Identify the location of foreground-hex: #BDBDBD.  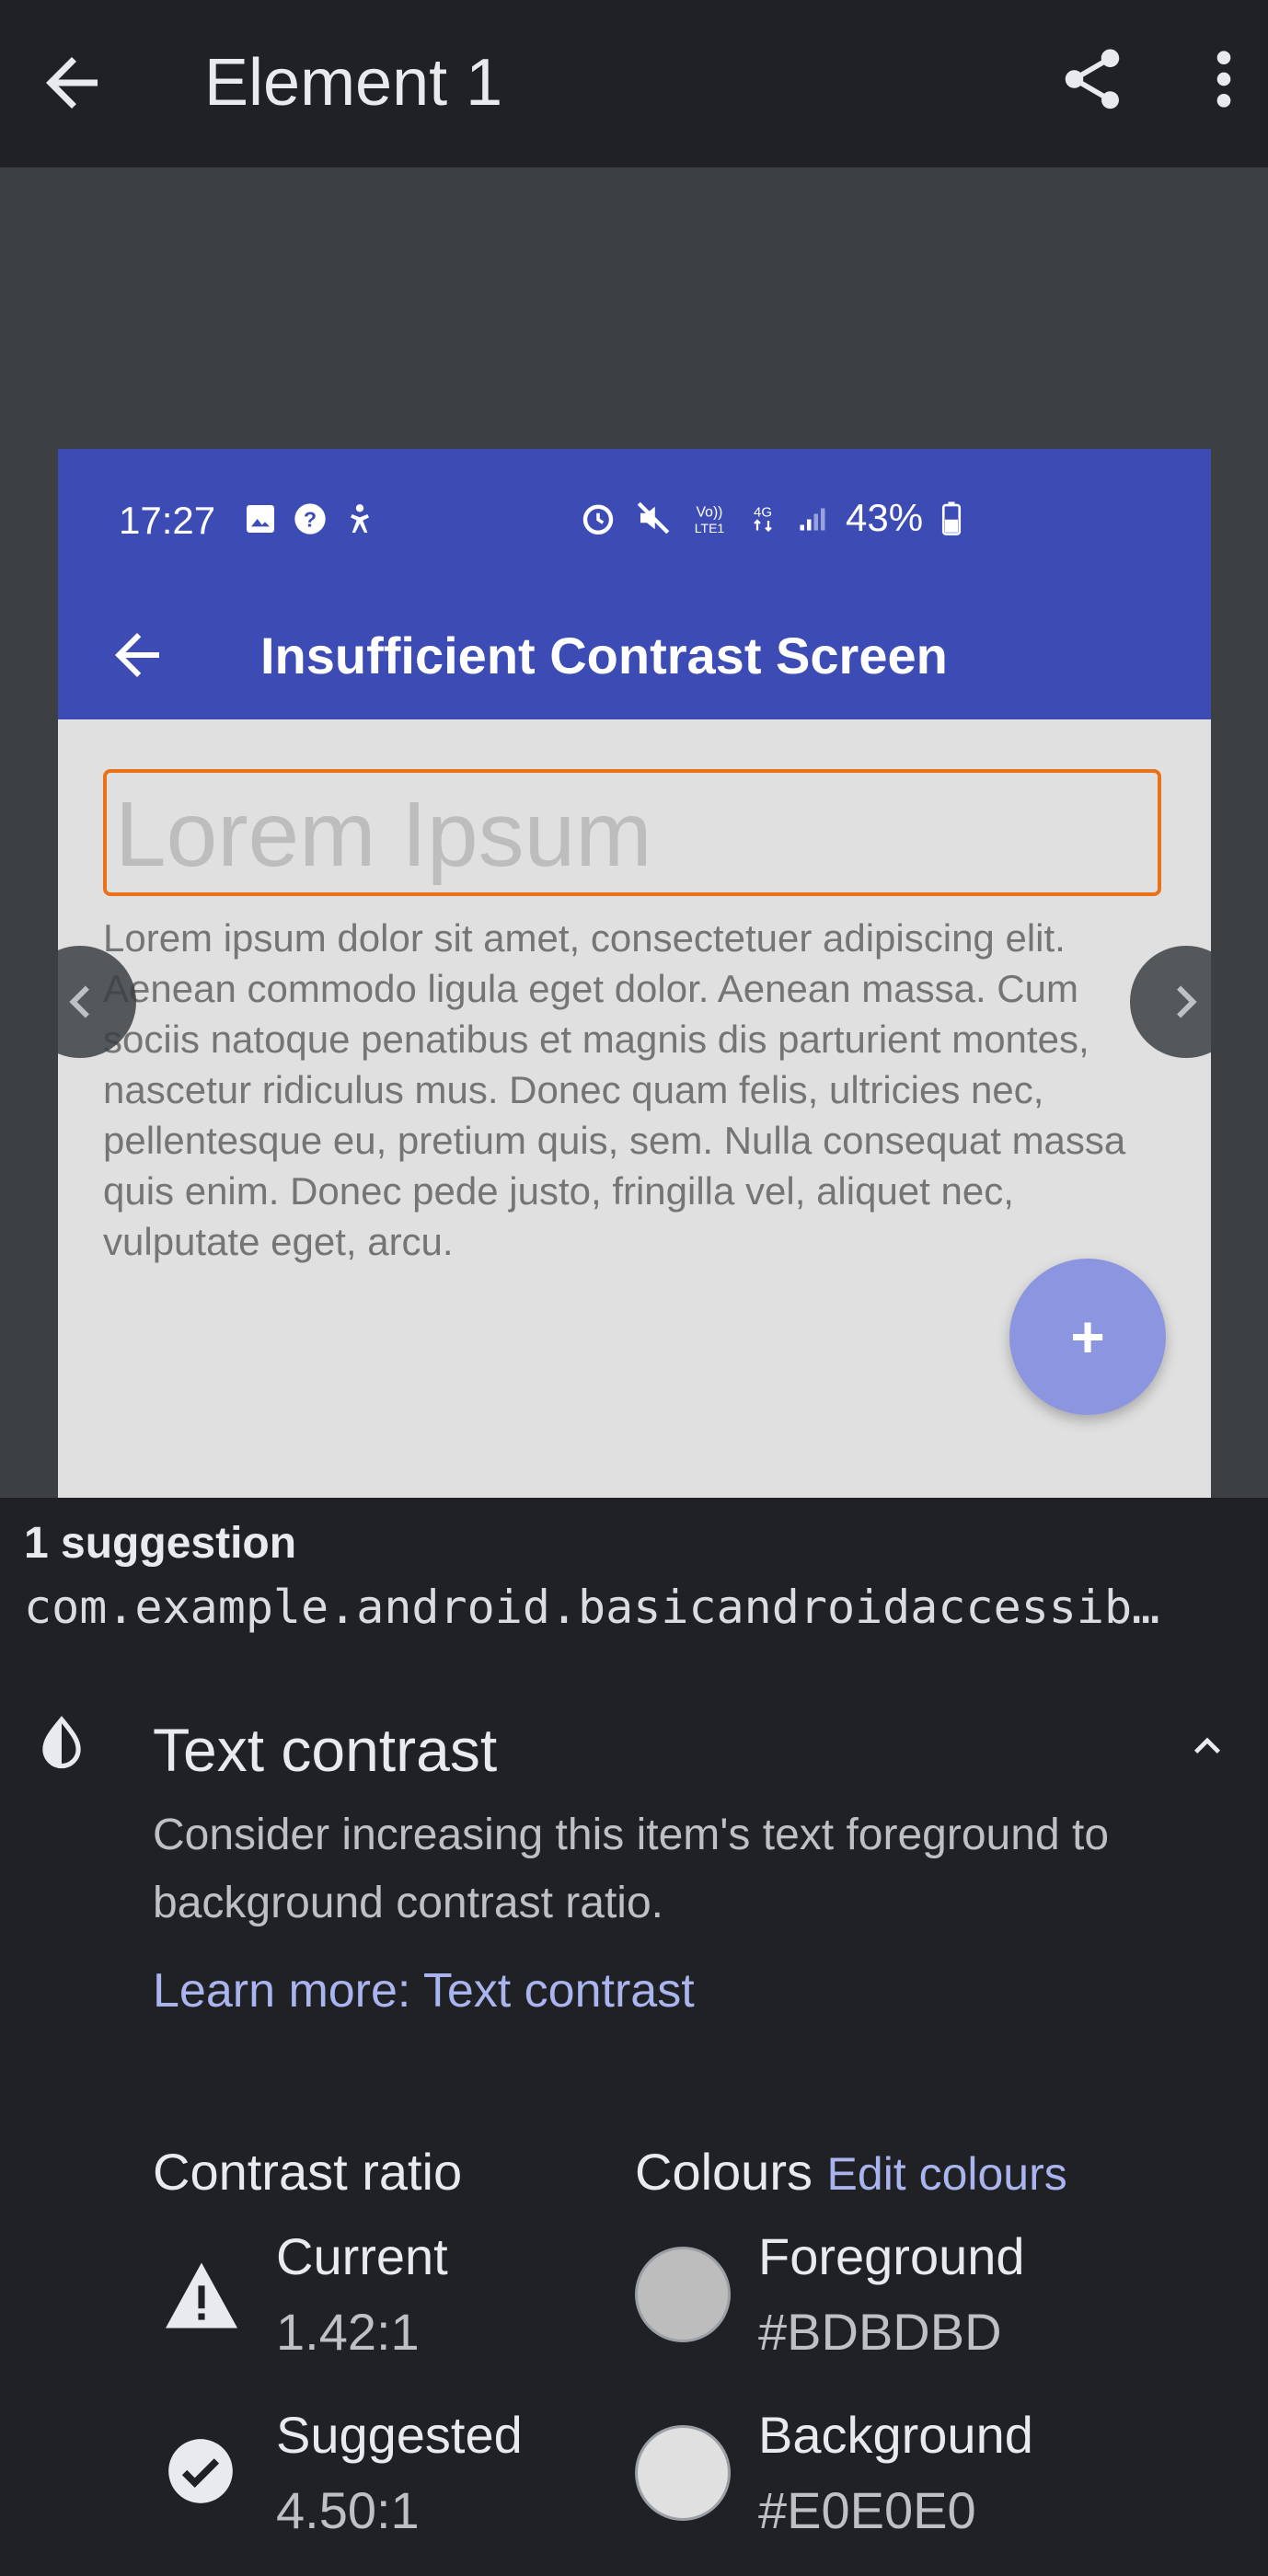
(880, 2332).